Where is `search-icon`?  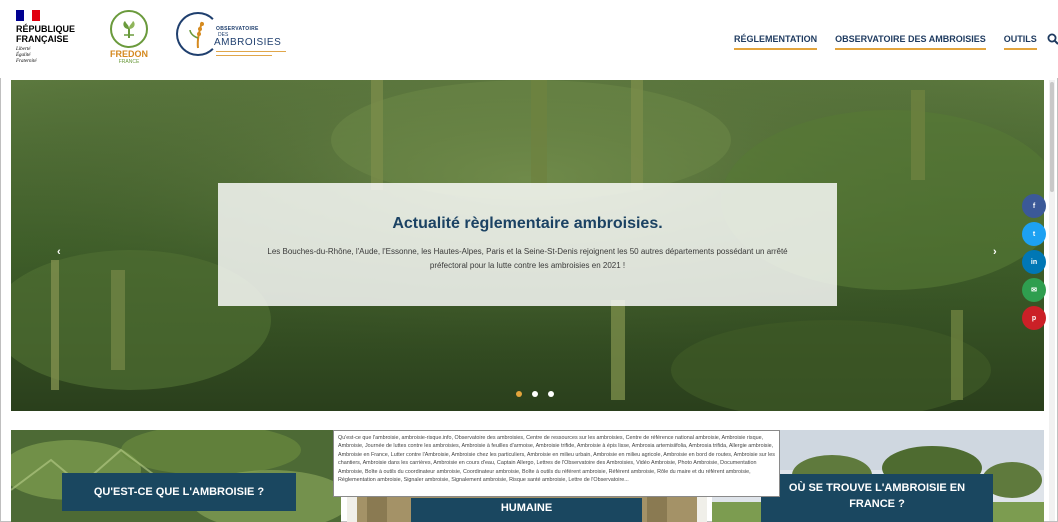
search-icon is located at coordinates (1052, 39).